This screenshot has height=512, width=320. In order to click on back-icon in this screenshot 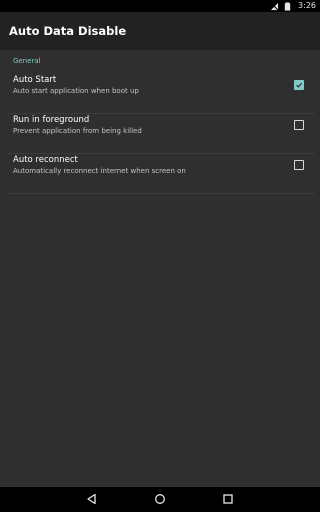, I will do `click(92, 499)`.